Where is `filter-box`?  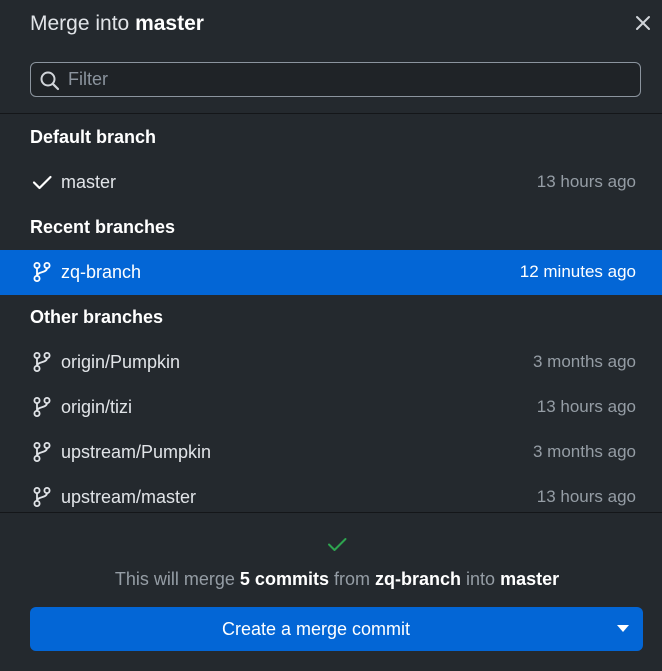 filter-box is located at coordinates (335, 79).